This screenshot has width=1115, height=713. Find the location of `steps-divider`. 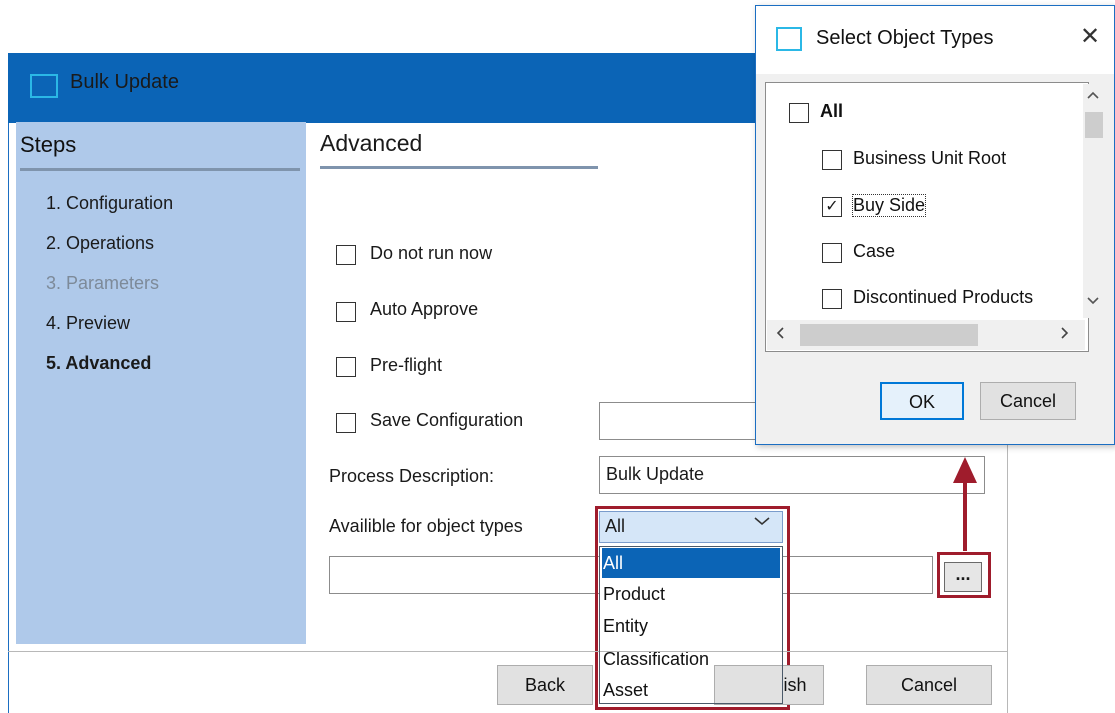

steps-divider is located at coordinates (160, 169).